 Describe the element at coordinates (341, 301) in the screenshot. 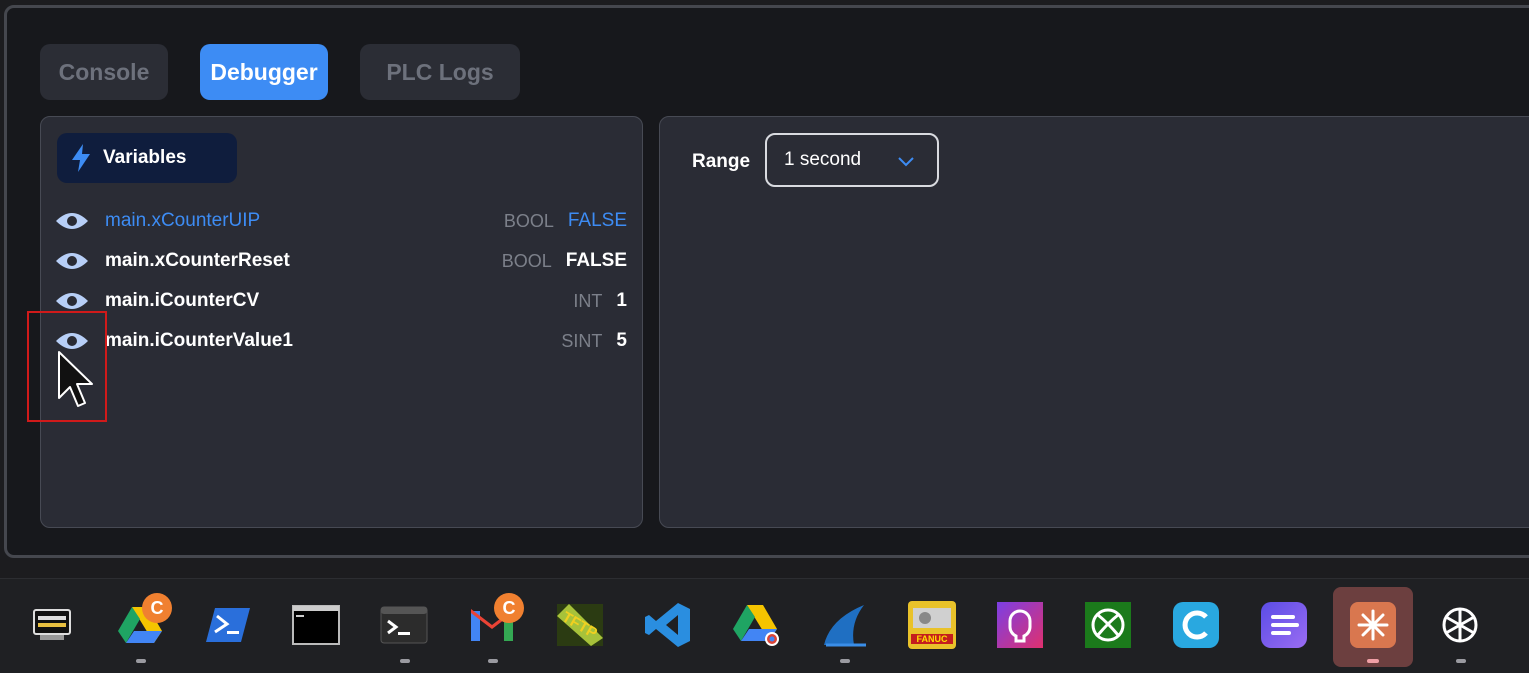

I see `variable-row: main.iCounterCV INT 1` at that location.